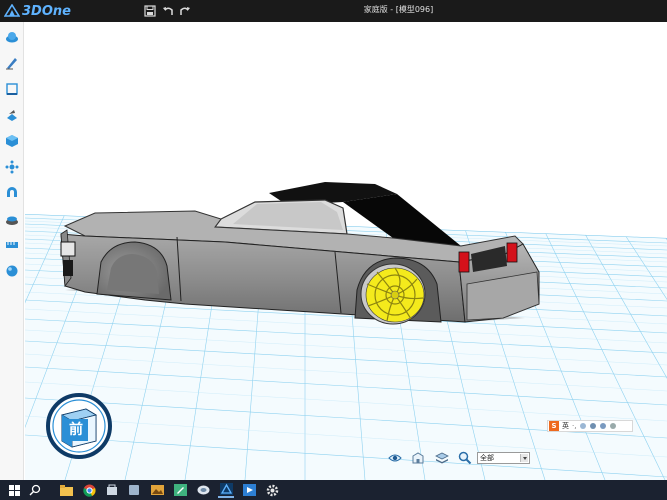 This screenshot has width=667, height=500. I want to click on taskbar-app, so click(134, 490).